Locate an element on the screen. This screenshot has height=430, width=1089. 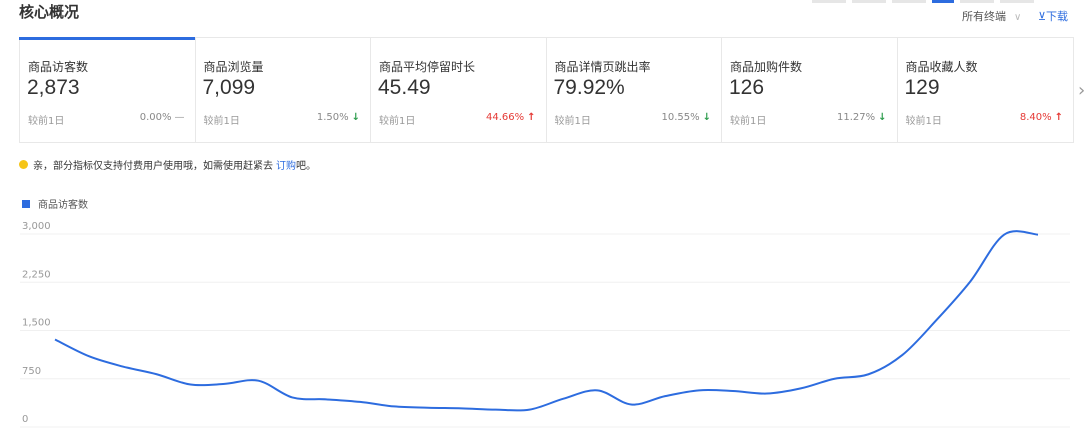
metric-change-pct: 10.55% is located at coordinates (680, 117).